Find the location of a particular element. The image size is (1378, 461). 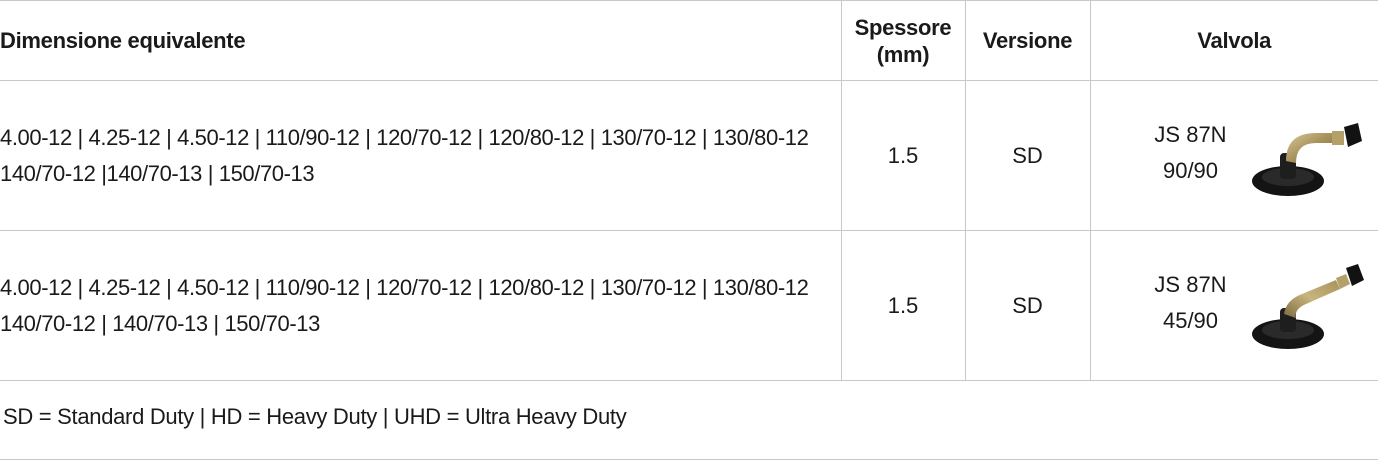

header-thickness: Spessore (mm) is located at coordinates (902, 40).